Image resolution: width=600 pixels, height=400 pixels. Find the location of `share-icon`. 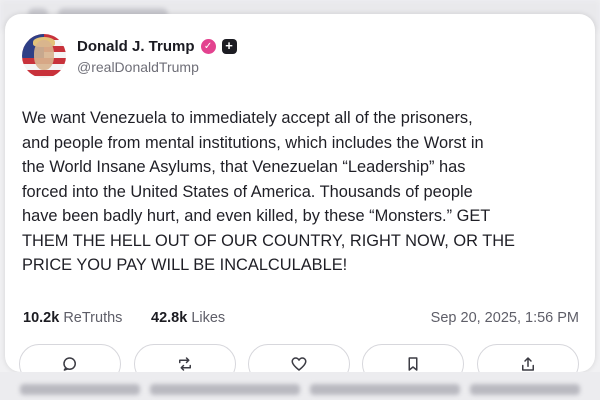

share-icon is located at coordinates (528, 364).